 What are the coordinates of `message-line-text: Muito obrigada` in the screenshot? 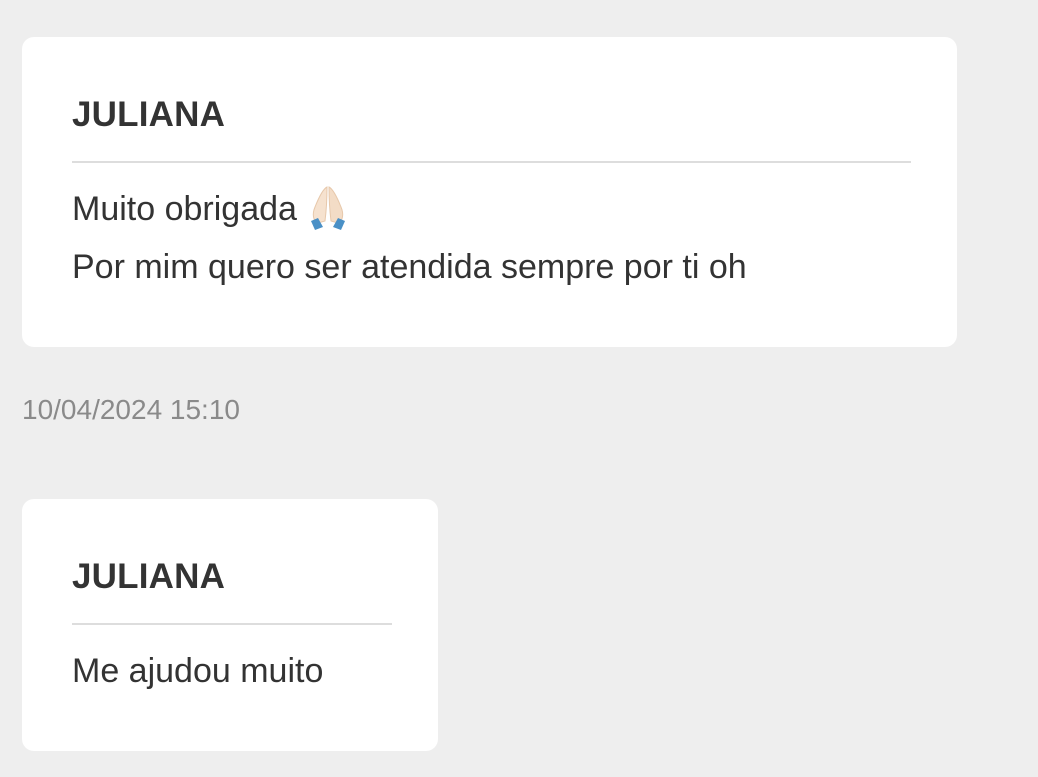 It's located at (184, 209).